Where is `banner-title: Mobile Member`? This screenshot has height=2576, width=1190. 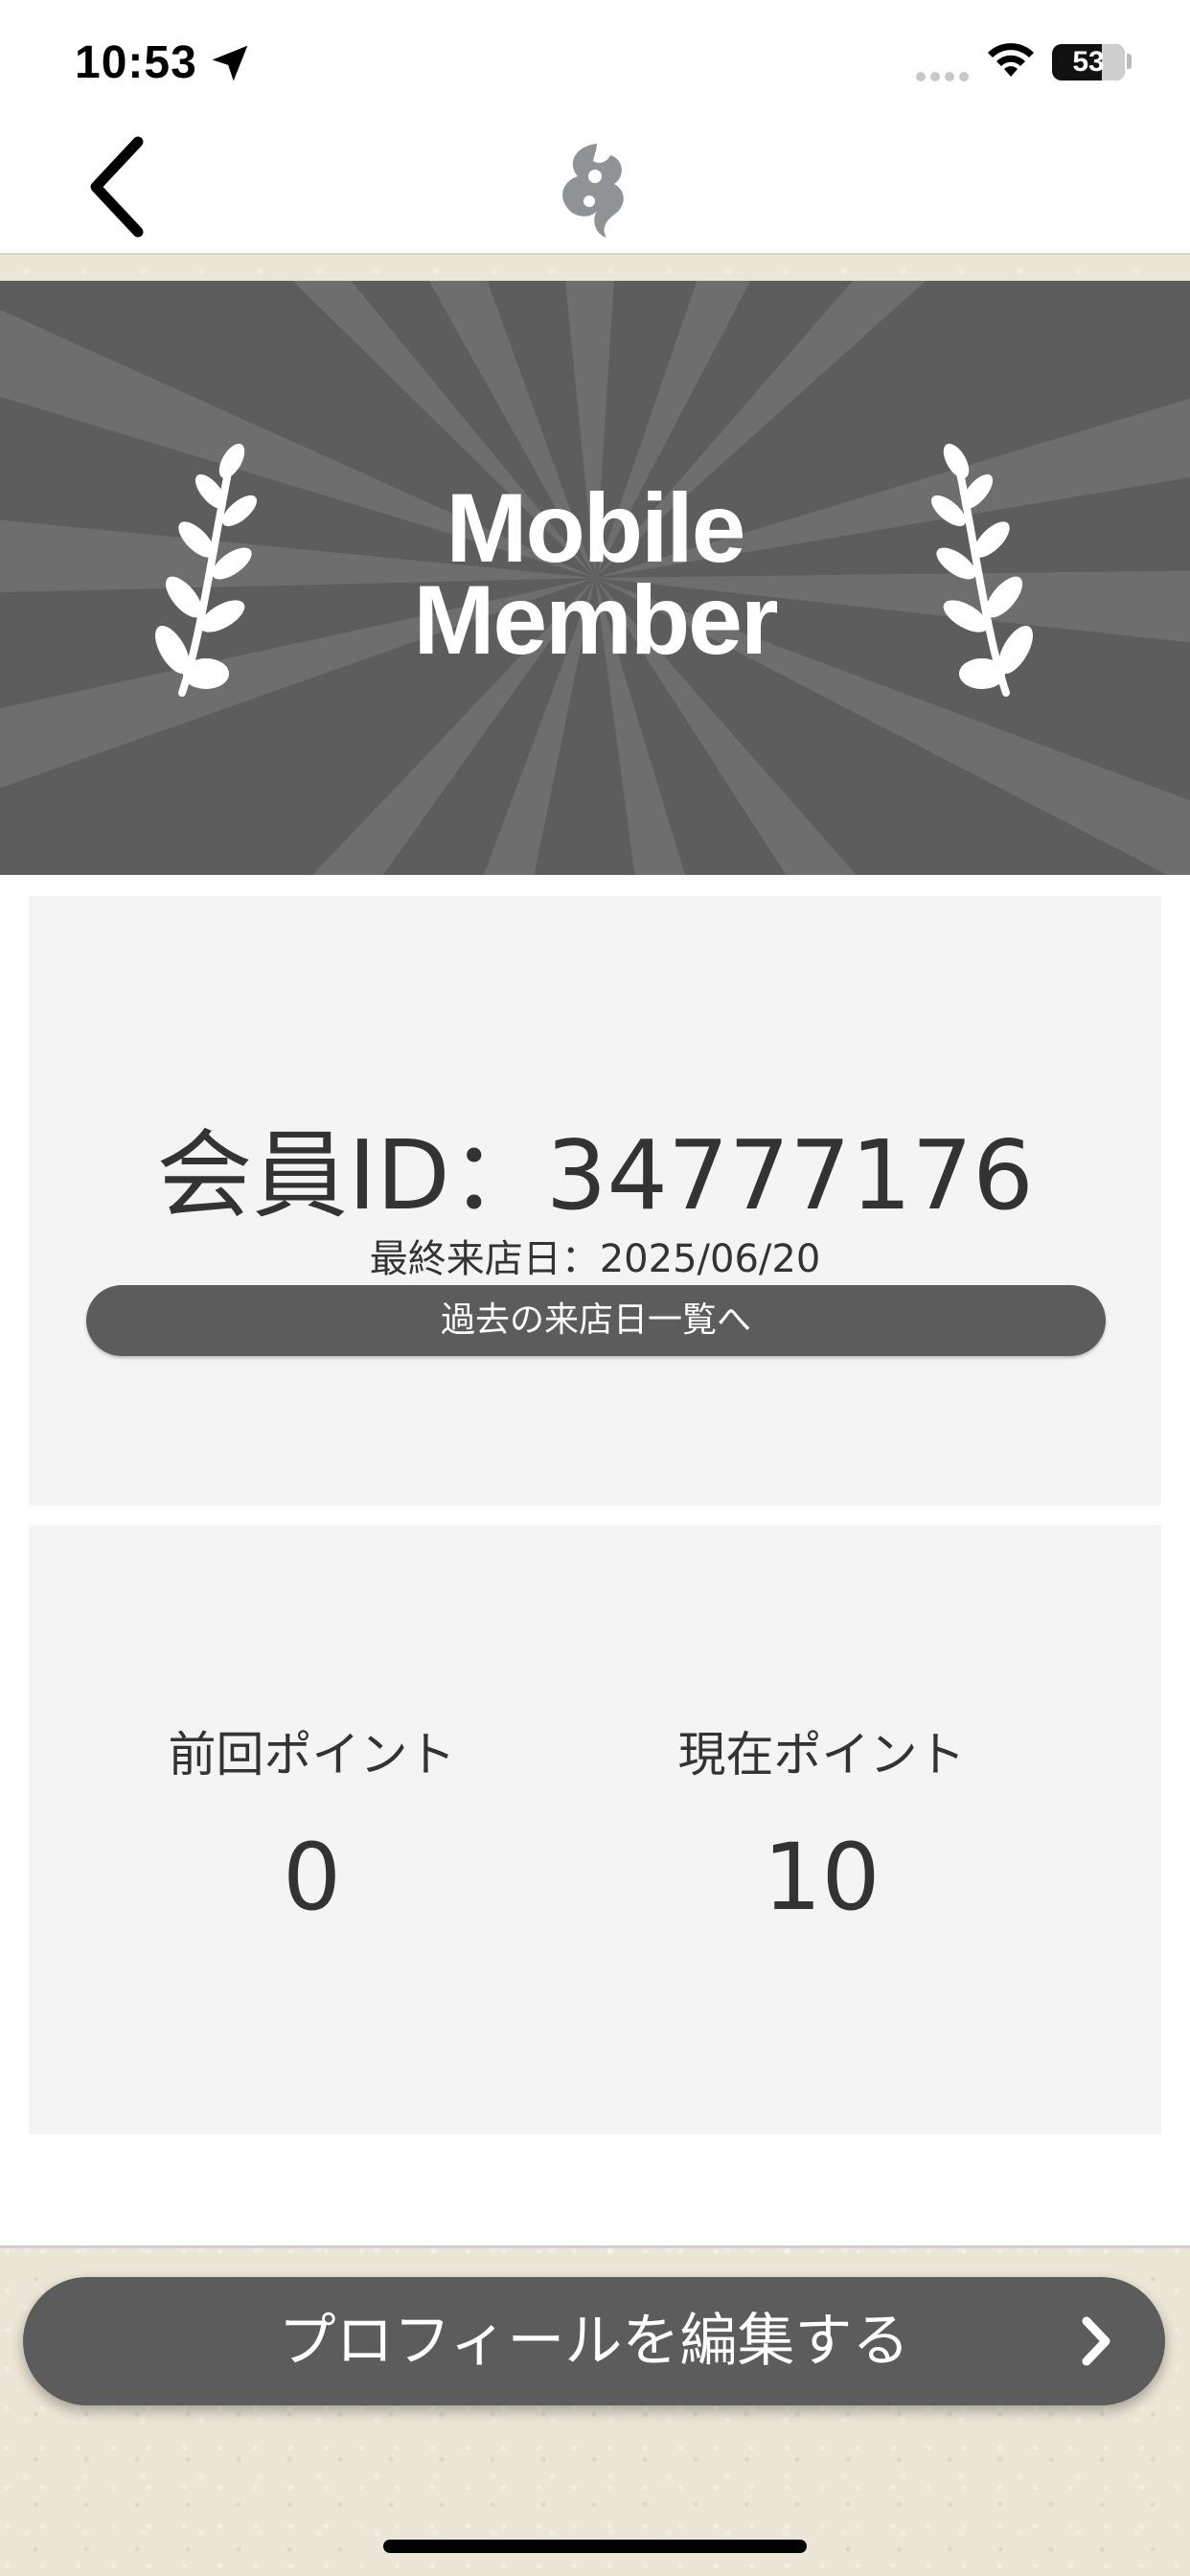 banner-title: Mobile Member is located at coordinates (595, 574).